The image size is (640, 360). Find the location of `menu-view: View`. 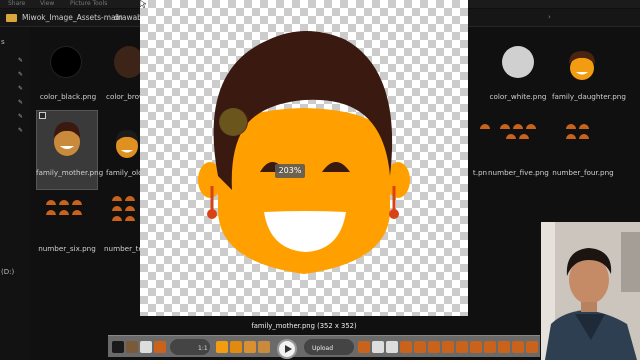

menu-view: View is located at coordinates (47, 3).